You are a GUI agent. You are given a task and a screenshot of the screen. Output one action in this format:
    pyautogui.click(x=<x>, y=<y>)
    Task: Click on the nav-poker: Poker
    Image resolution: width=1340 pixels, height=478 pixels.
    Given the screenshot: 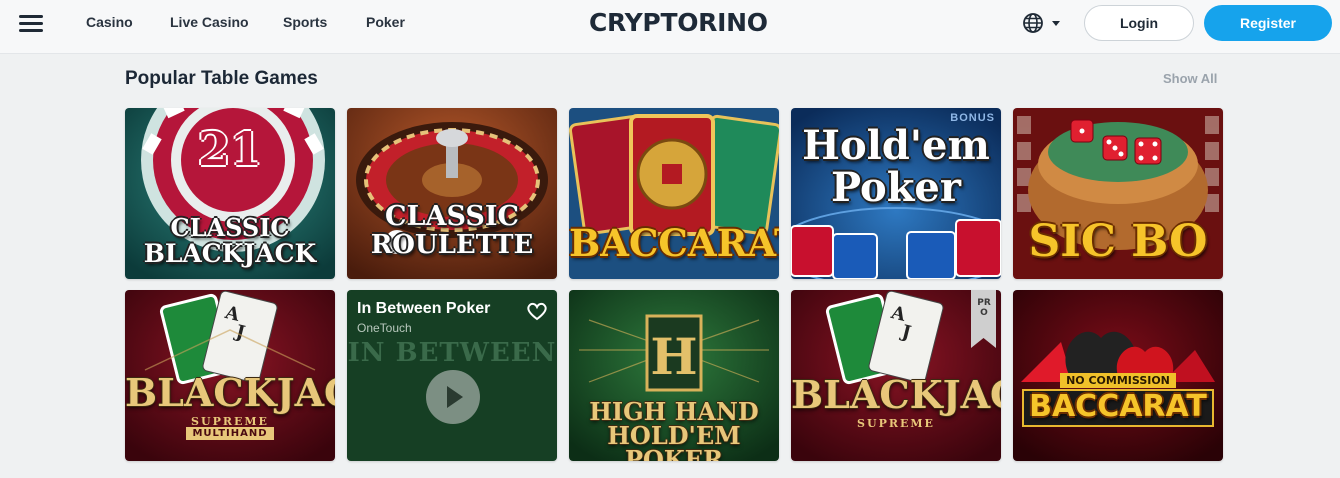 What is the action you would take?
    pyautogui.click(x=385, y=22)
    